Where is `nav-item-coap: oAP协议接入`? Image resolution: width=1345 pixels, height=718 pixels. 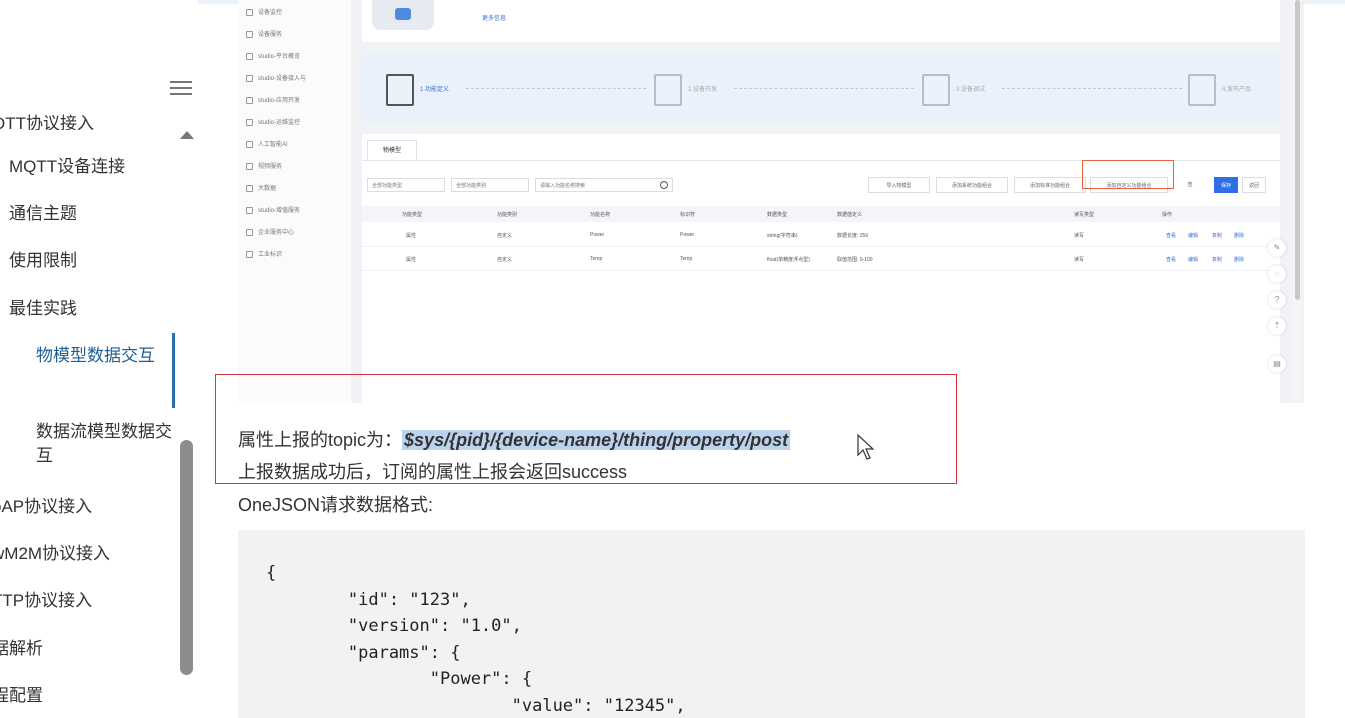
nav-item-coap: oAP协议接入 is located at coordinates (46, 507).